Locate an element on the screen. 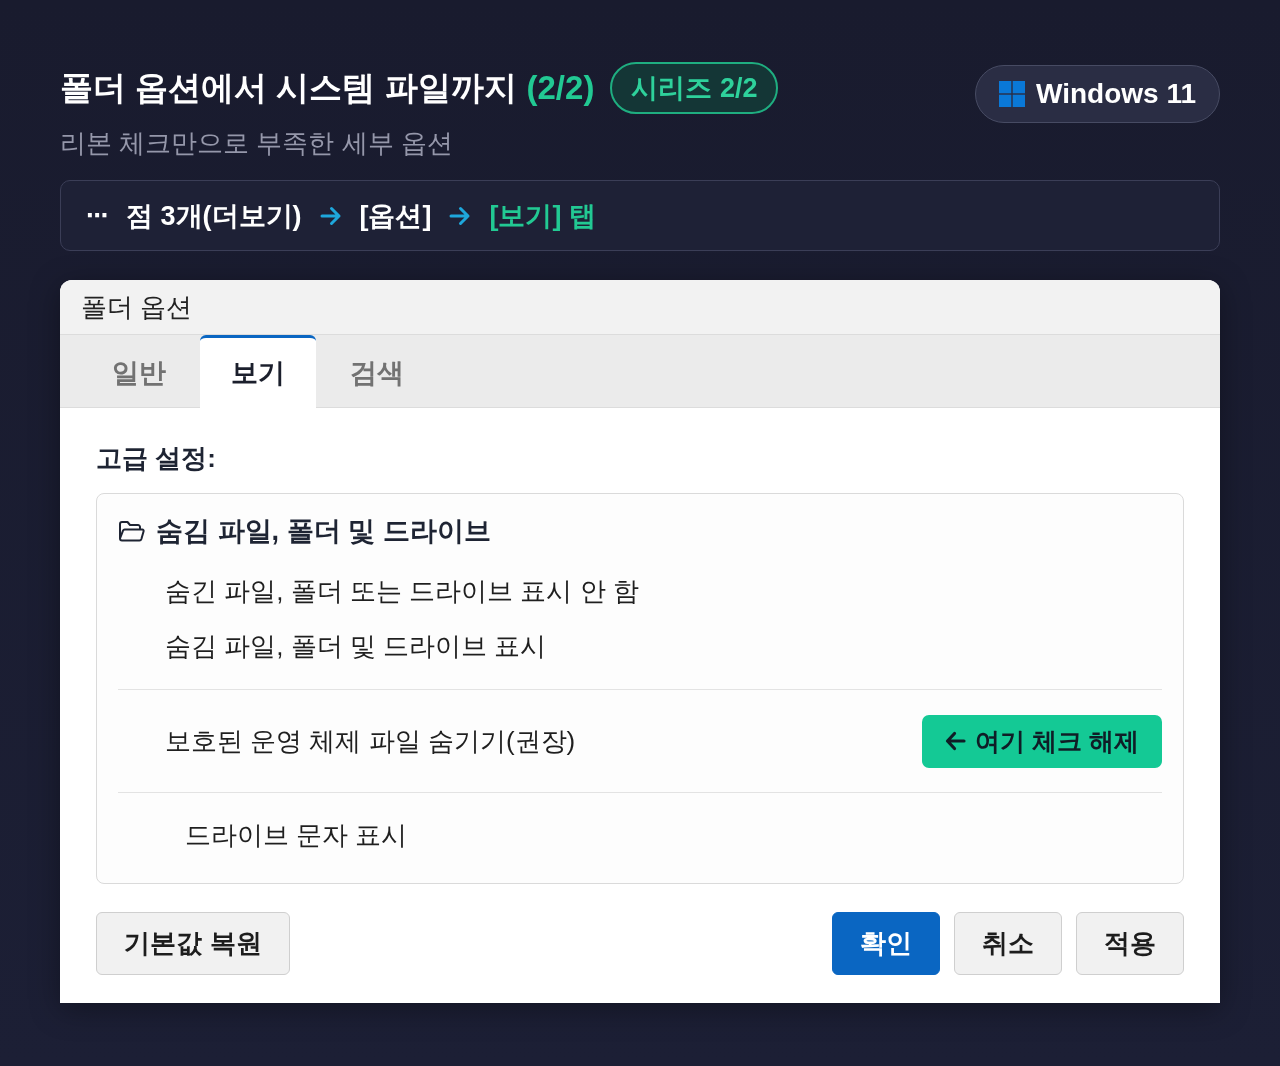  tab: 일반 is located at coordinates (139, 371).